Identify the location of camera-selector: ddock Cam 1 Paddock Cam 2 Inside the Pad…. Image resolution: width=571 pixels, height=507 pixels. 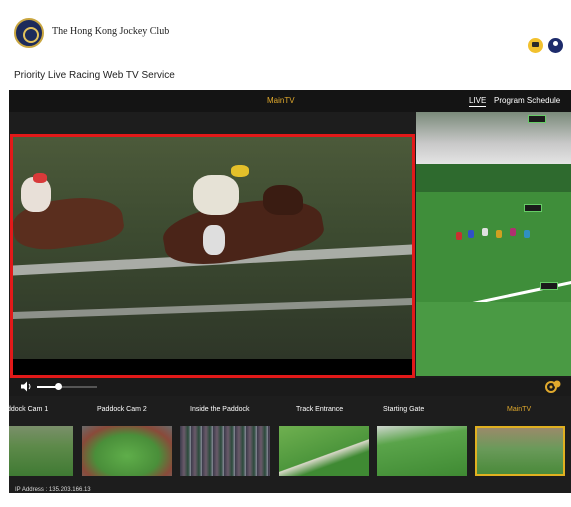
(289, 441).